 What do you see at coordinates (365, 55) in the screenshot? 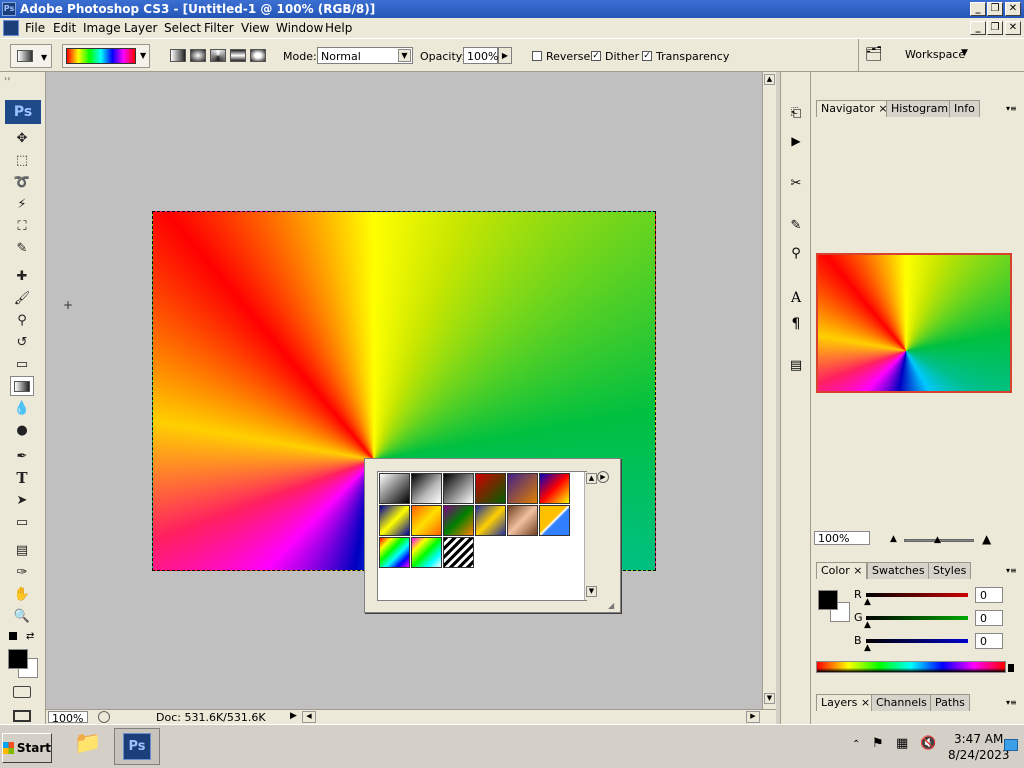
I see `mode-select: Normal ▼` at bounding box center [365, 55].